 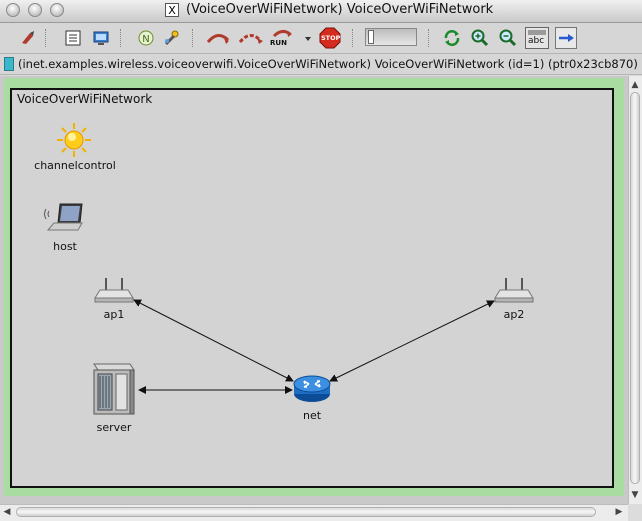 What do you see at coordinates (9, 64) in the screenshot?
I see `object-color-swatch` at bounding box center [9, 64].